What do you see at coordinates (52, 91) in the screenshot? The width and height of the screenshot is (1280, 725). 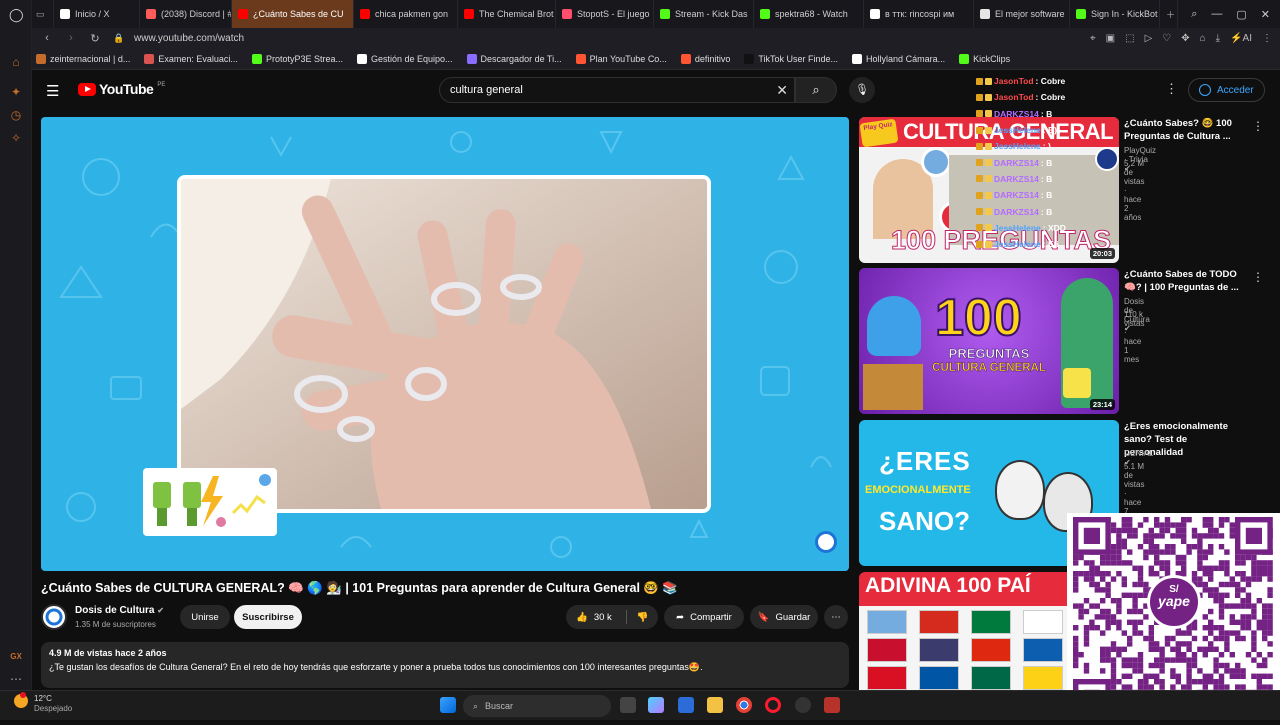 I see `hamburger-menu-icon: ☰` at bounding box center [52, 91].